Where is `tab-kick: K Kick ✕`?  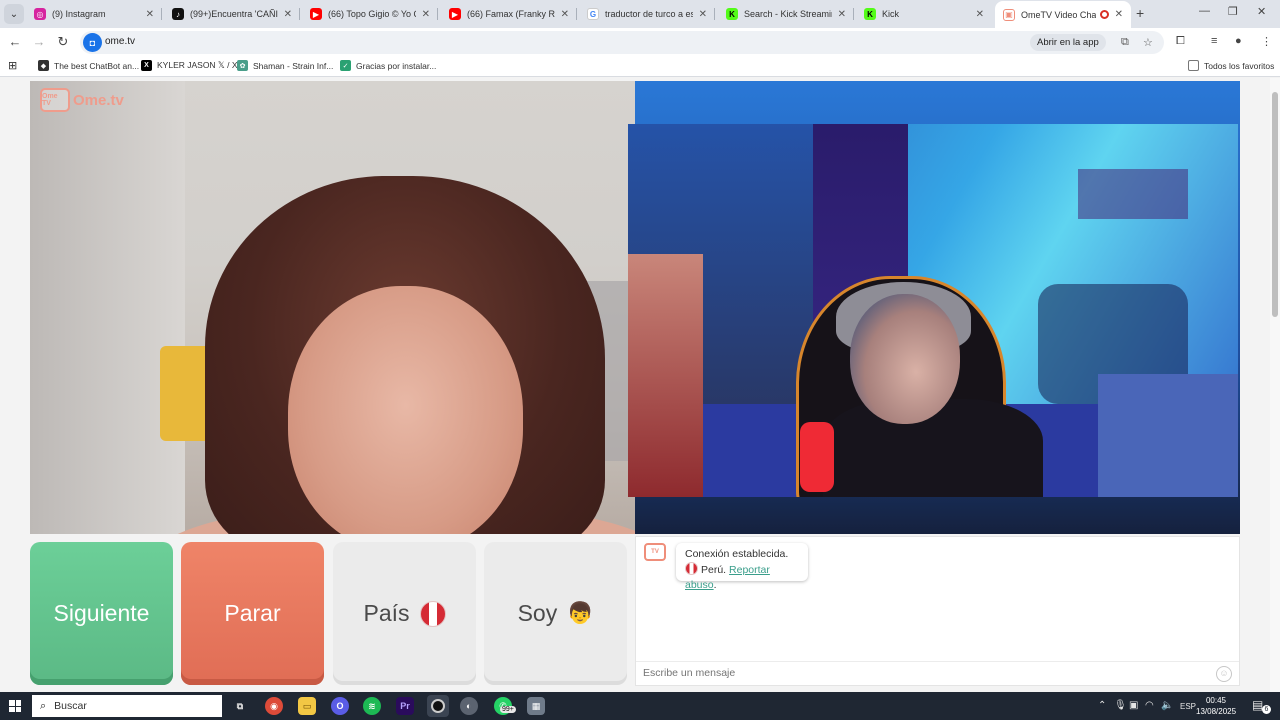
tab-kick: K Kick ✕ is located at coordinates (924, 14).